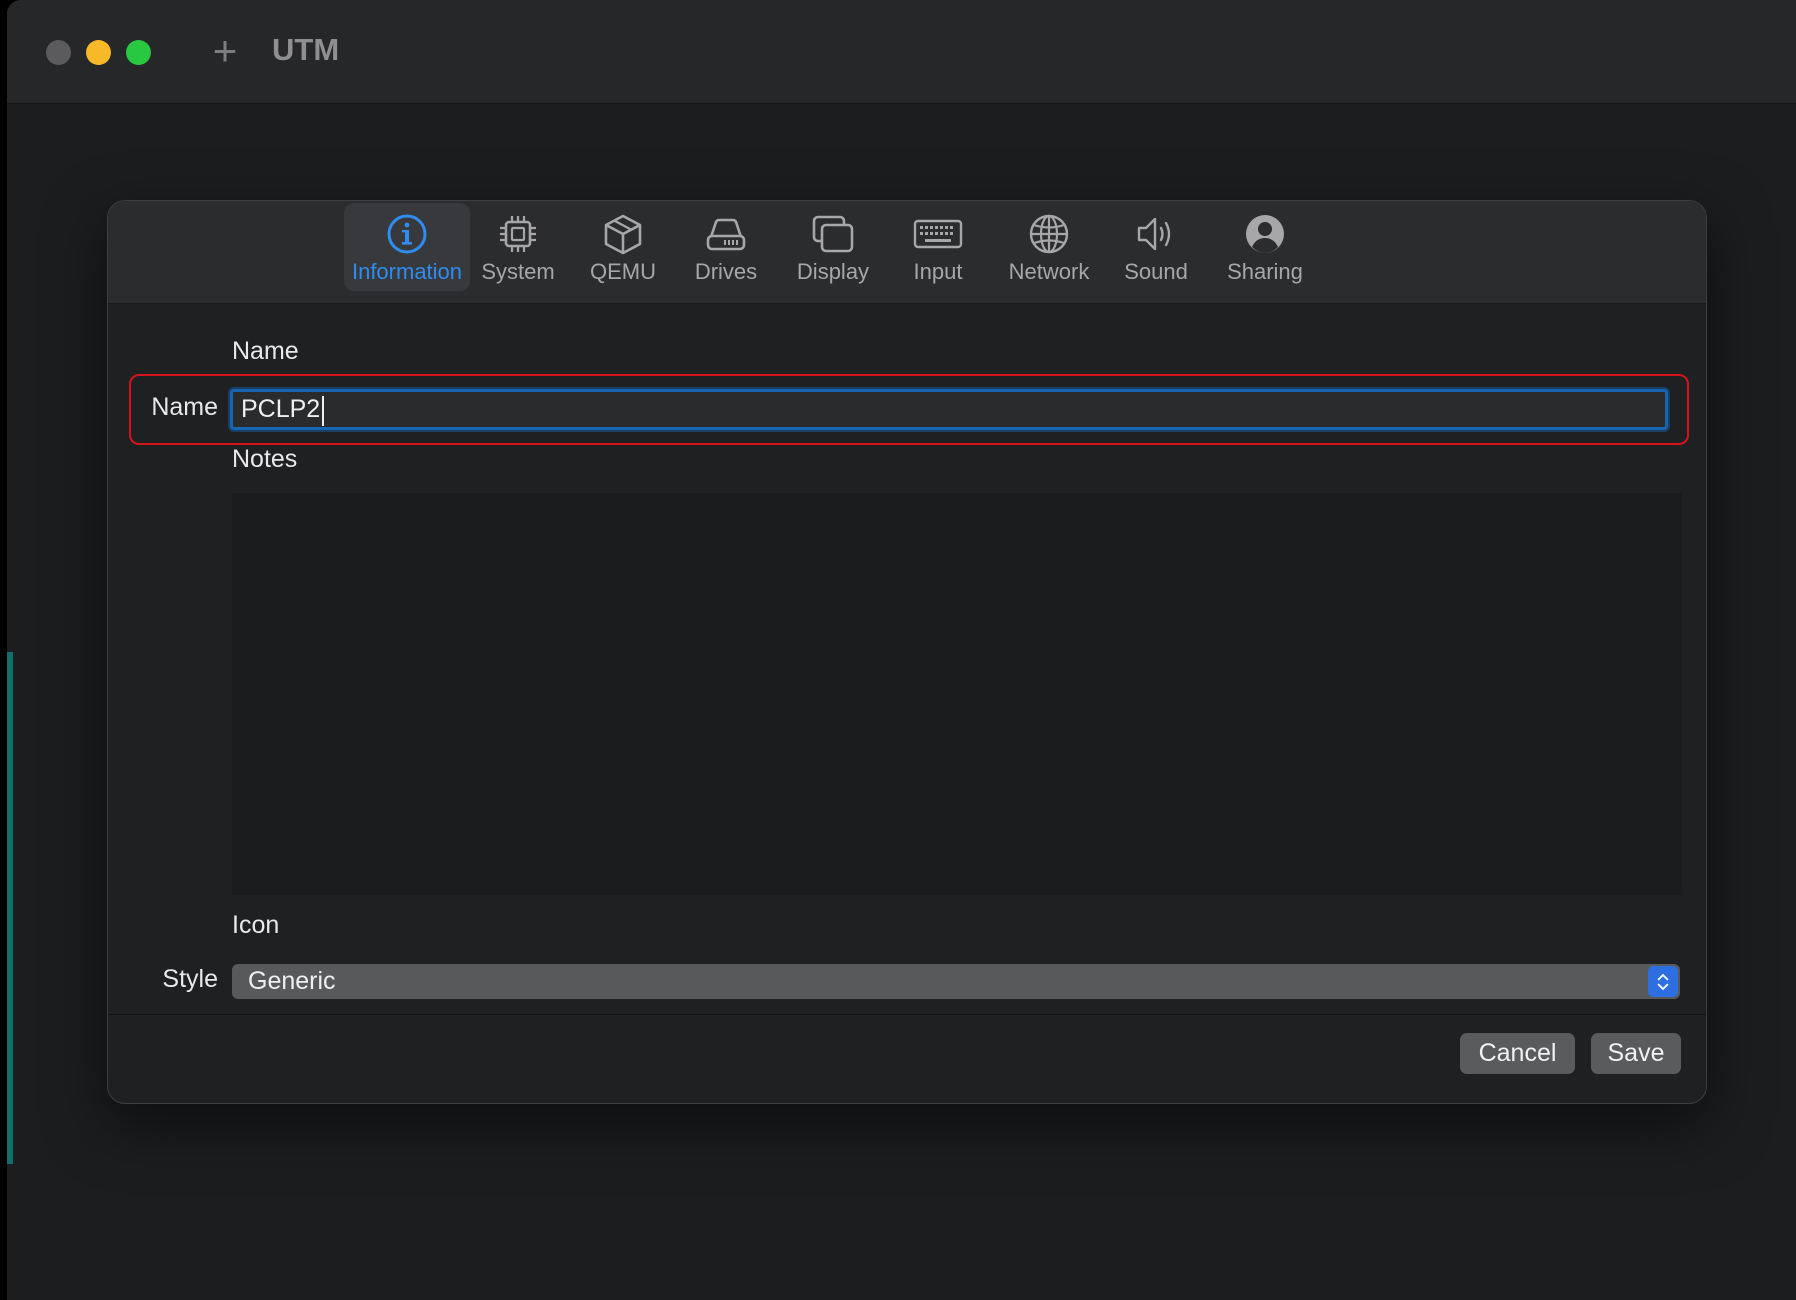  I want to click on cube-icon, so click(623, 234).